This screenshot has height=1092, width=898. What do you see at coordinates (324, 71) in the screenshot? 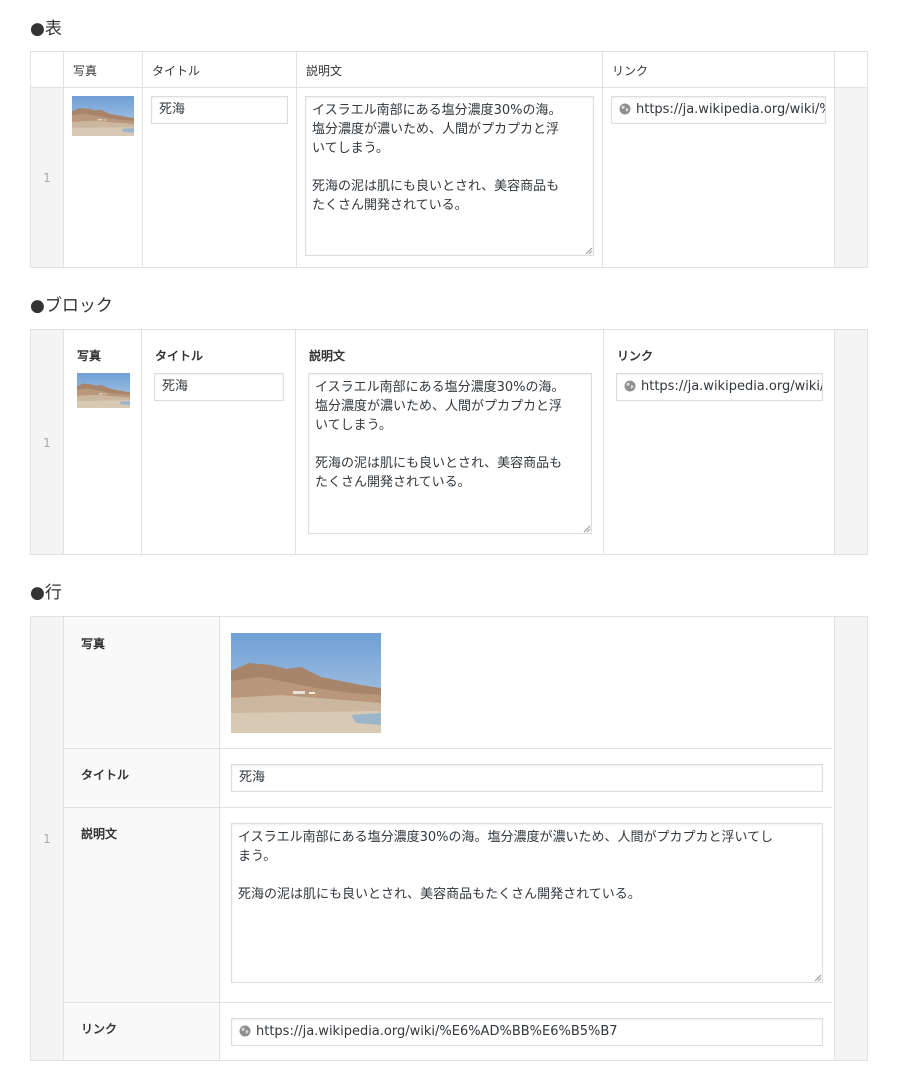
I see `column-header-description: 説明文` at bounding box center [324, 71].